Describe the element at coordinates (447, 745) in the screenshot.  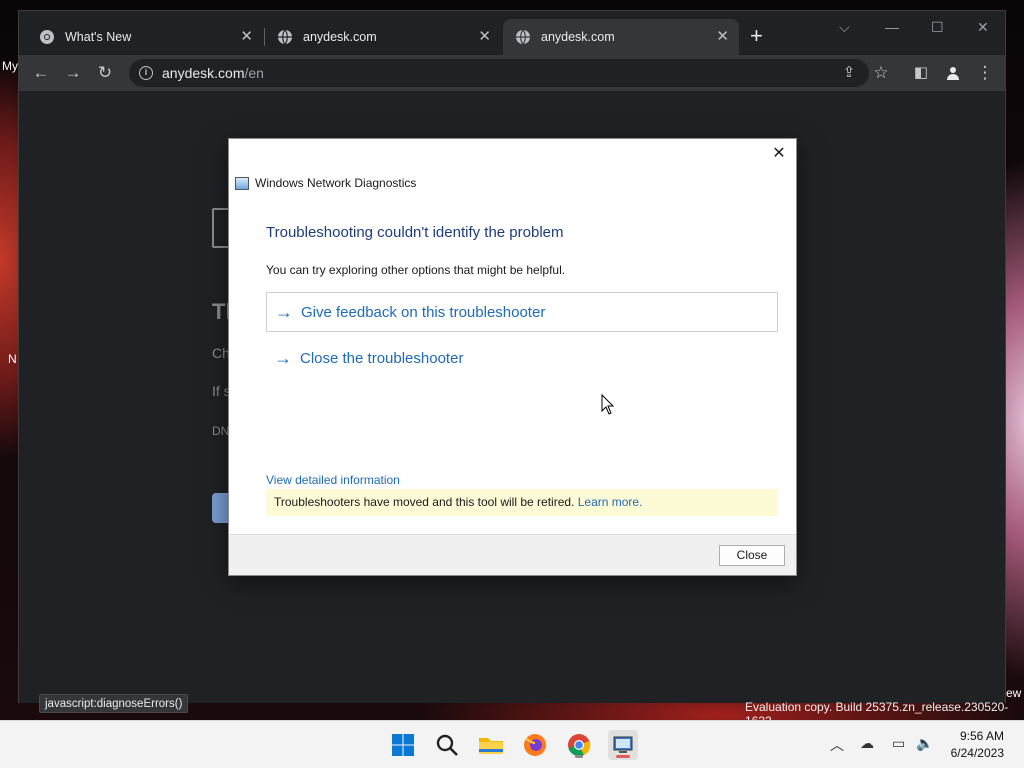
I see `search-icon` at that location.